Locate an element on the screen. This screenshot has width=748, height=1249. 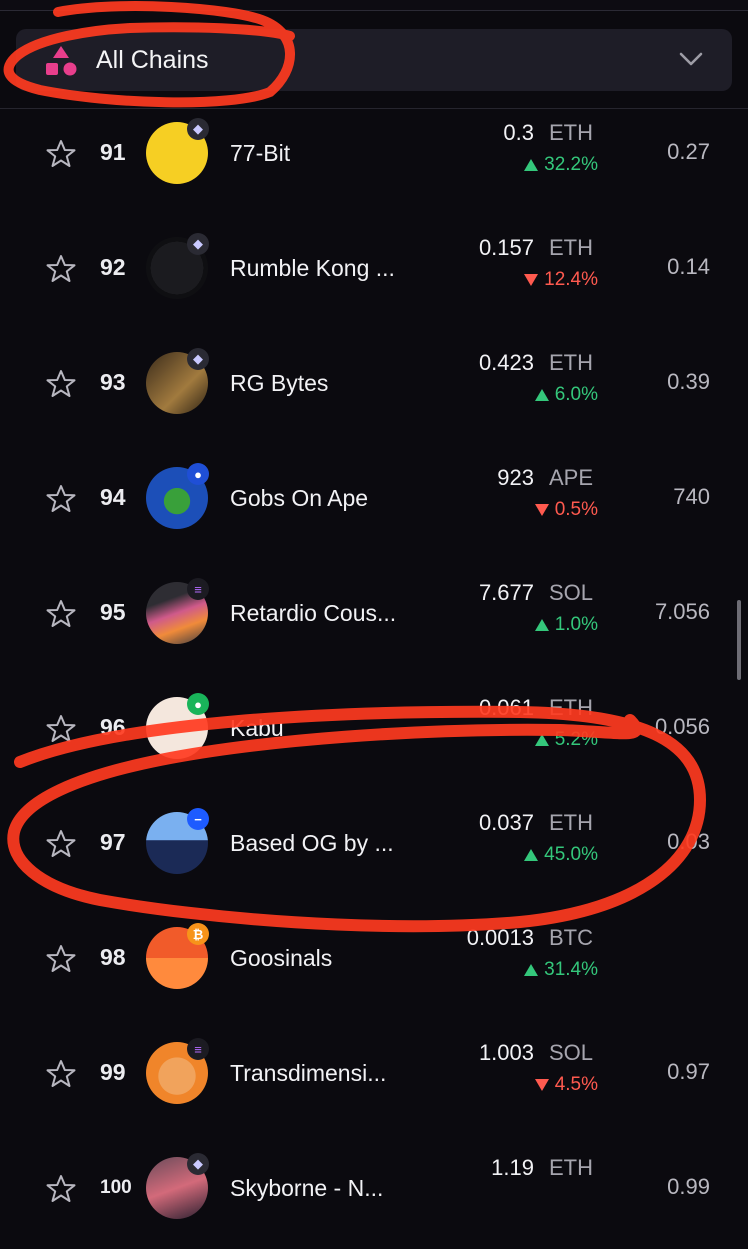
ape-chain-icon: ● is located at coordinates (198, 474).